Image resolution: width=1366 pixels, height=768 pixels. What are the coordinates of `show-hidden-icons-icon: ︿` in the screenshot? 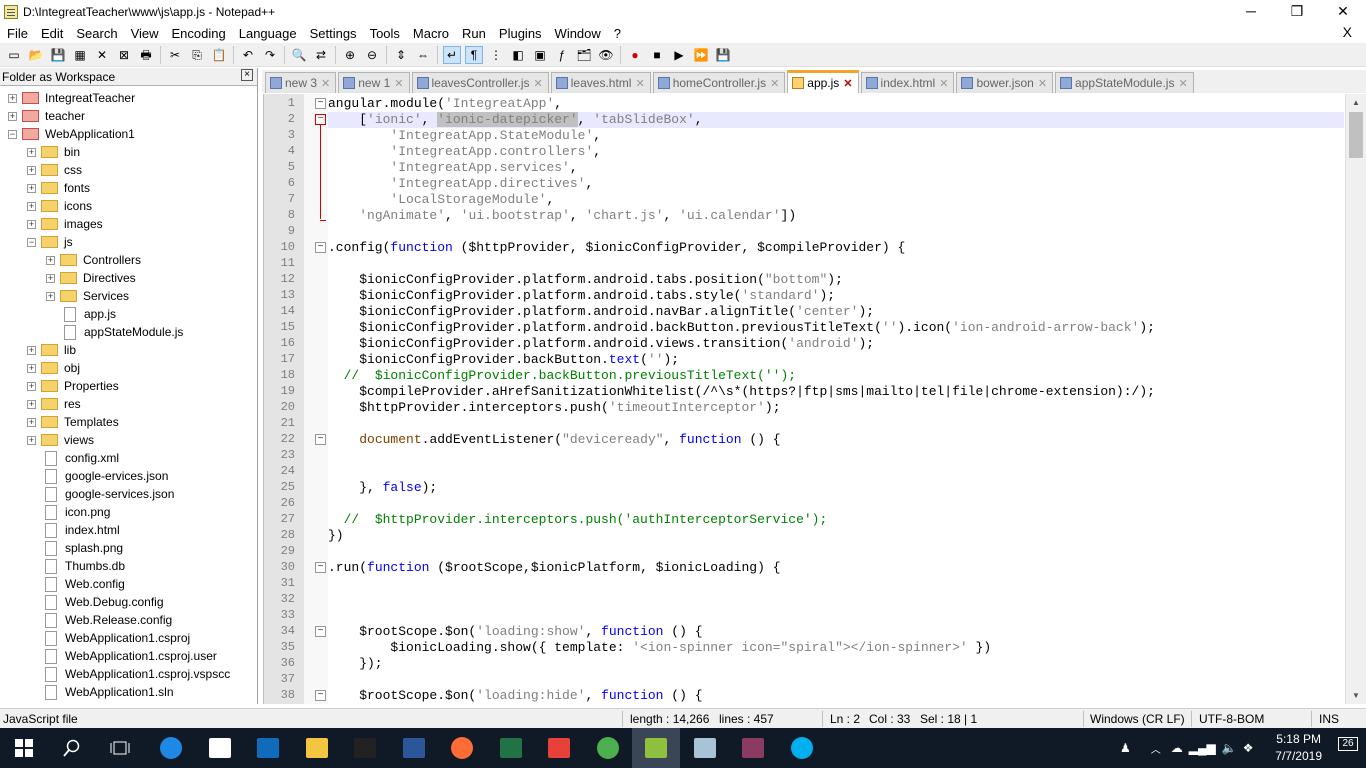 It's located at (1156, 748).